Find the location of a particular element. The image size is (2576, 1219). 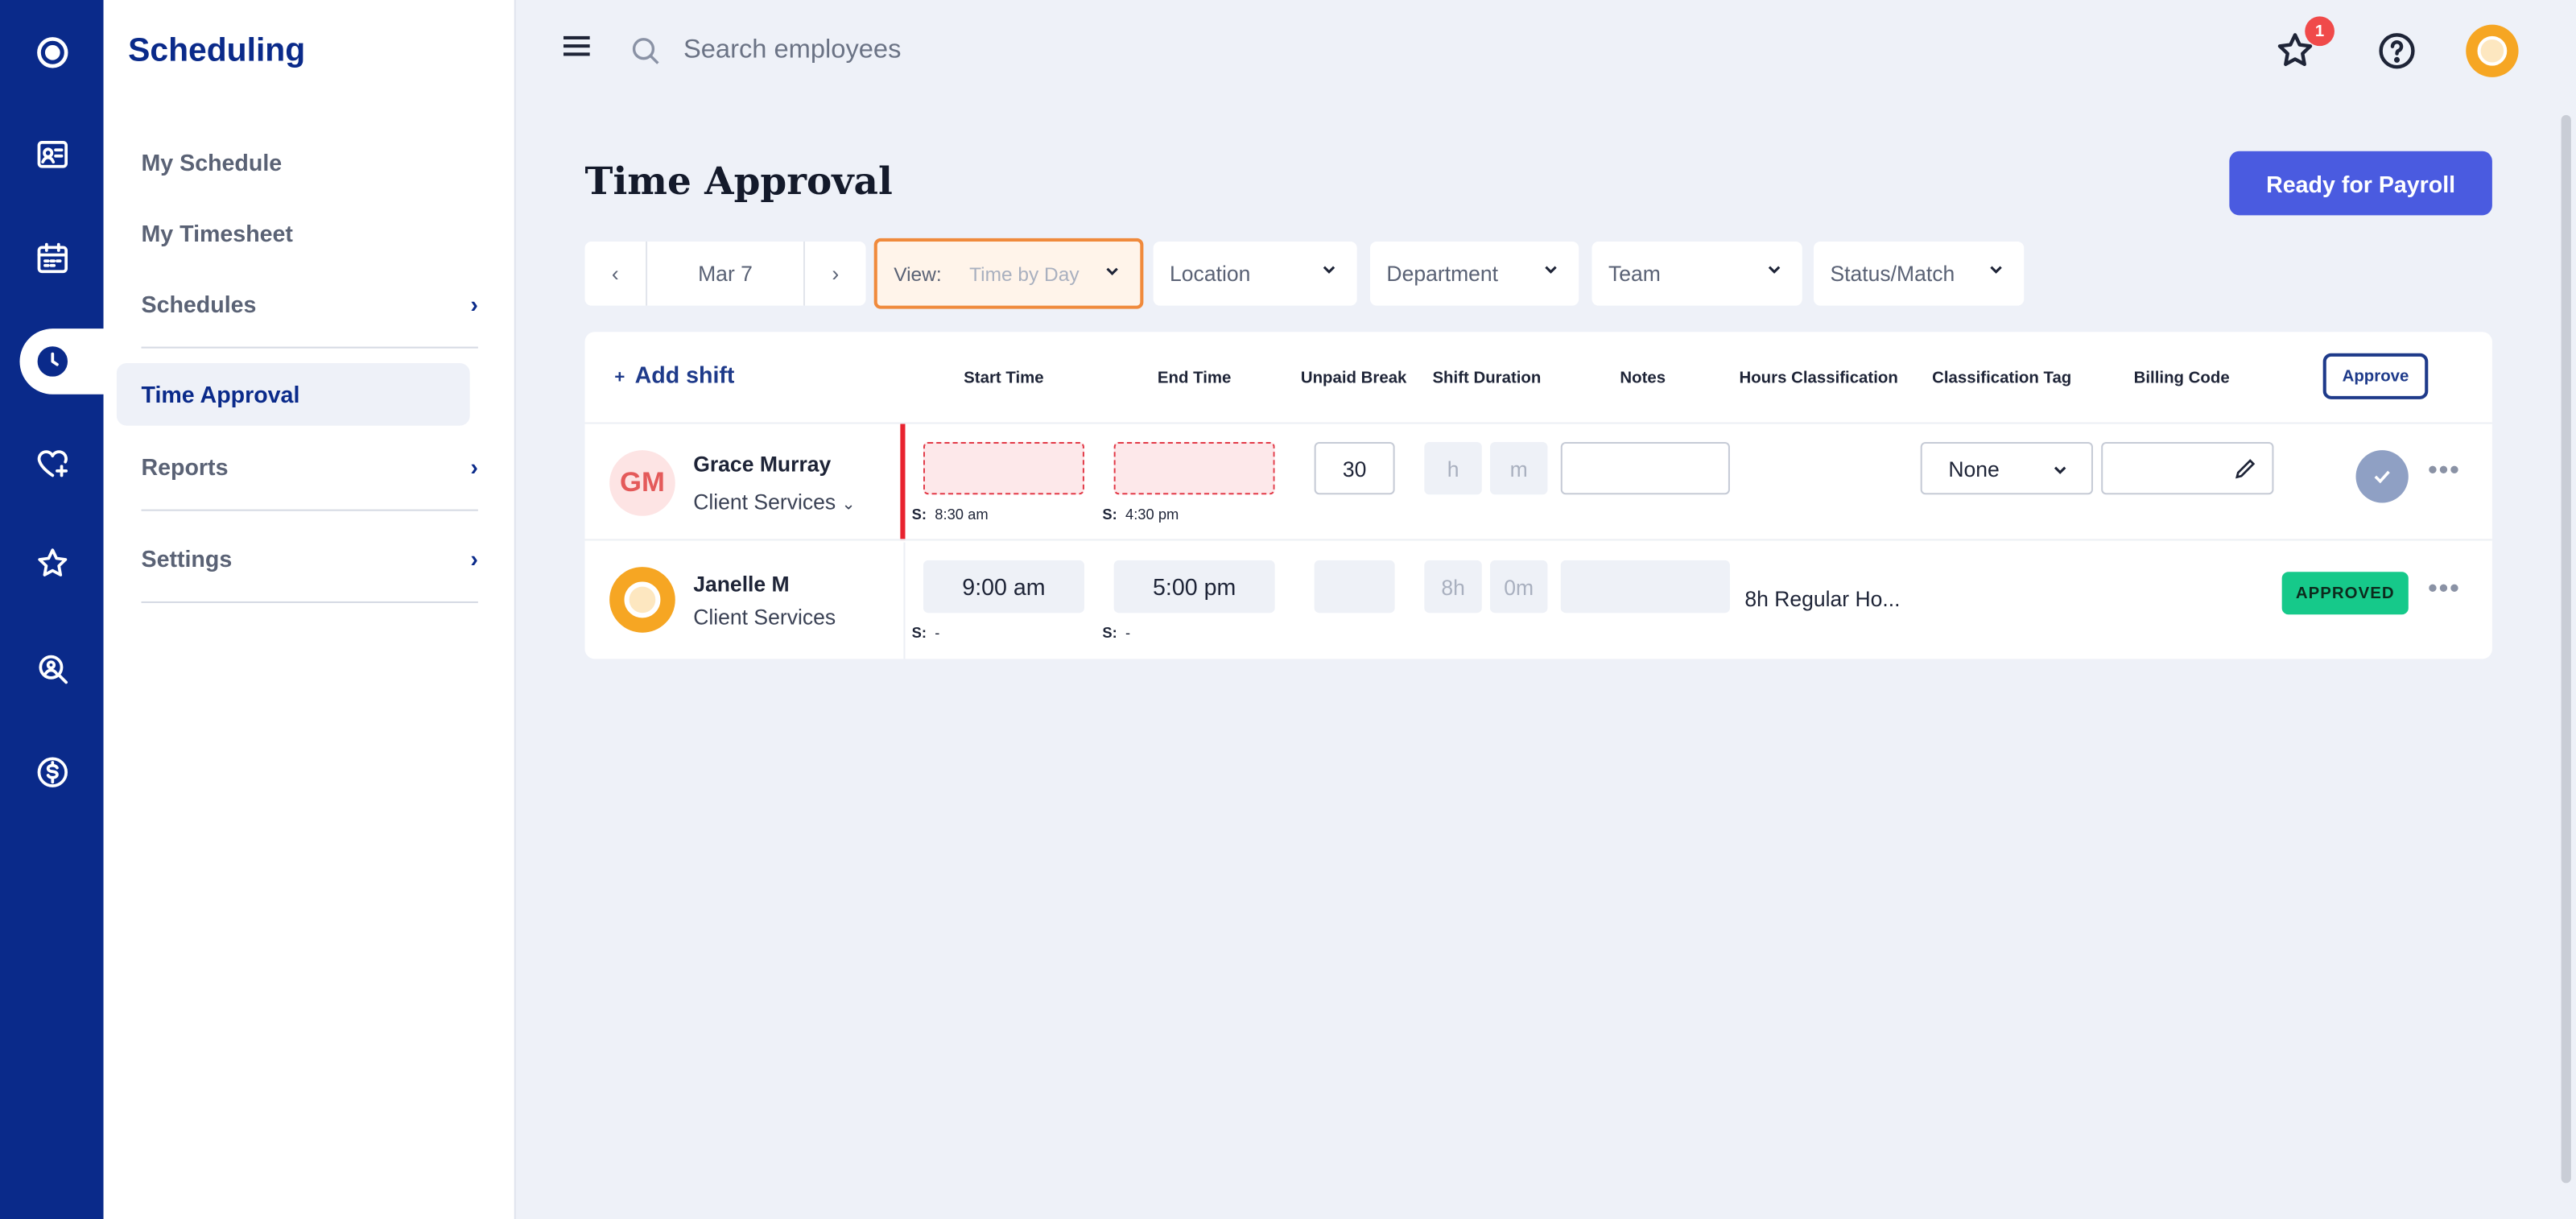

column-header: Start Time is located at coordinates (1004, 379).